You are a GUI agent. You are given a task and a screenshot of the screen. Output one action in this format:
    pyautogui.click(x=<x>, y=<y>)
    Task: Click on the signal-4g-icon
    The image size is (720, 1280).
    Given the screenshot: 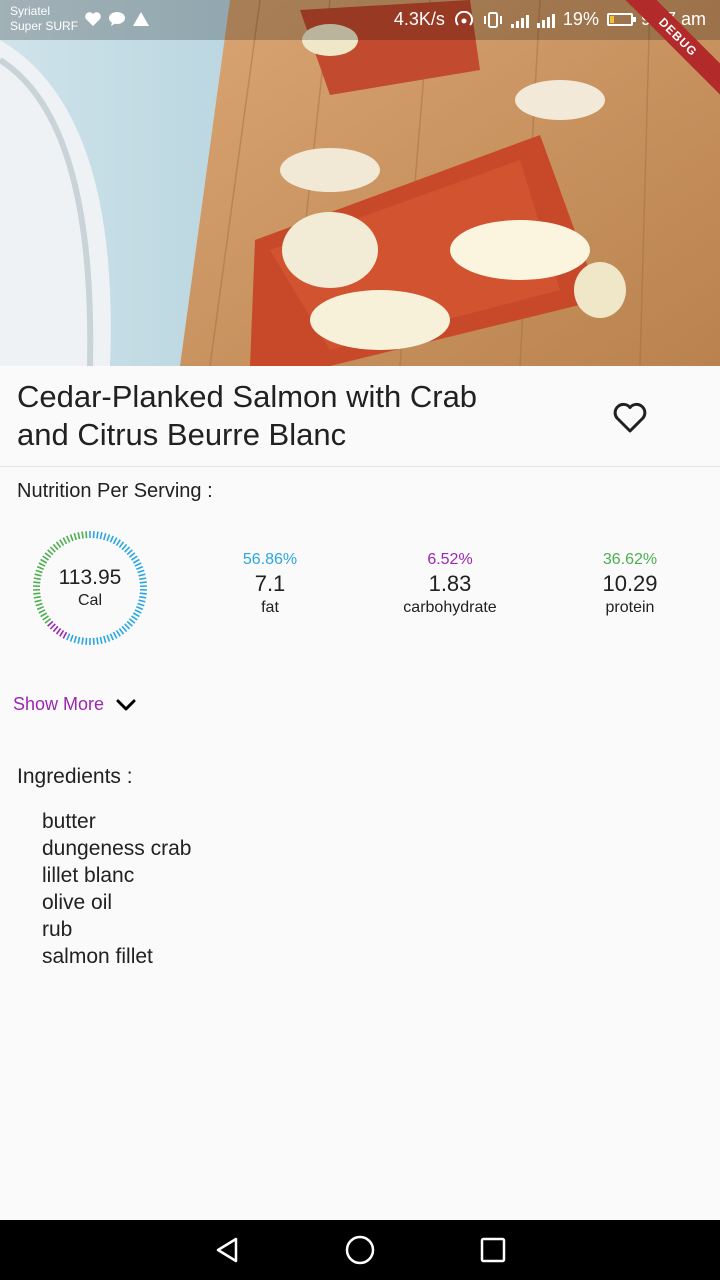 What is the action you would take?
    pyautogui.click(x=545, y=20)
    